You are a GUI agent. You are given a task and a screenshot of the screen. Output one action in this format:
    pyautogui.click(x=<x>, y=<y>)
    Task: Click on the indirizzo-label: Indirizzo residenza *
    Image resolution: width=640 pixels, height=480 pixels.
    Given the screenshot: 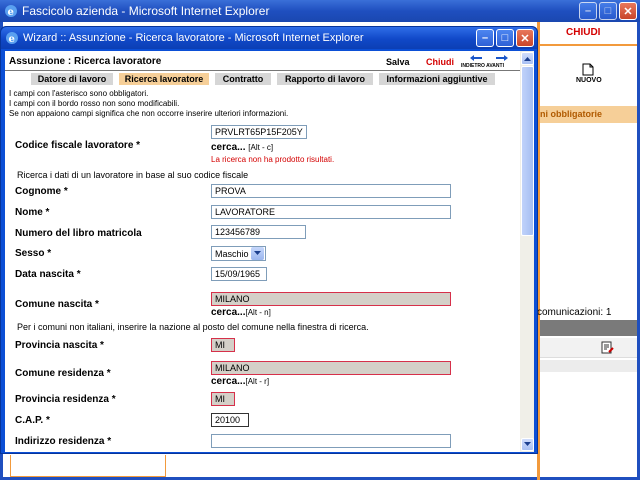 What is the action you would take?
    pyautogui.click(x=63, y=441)
    